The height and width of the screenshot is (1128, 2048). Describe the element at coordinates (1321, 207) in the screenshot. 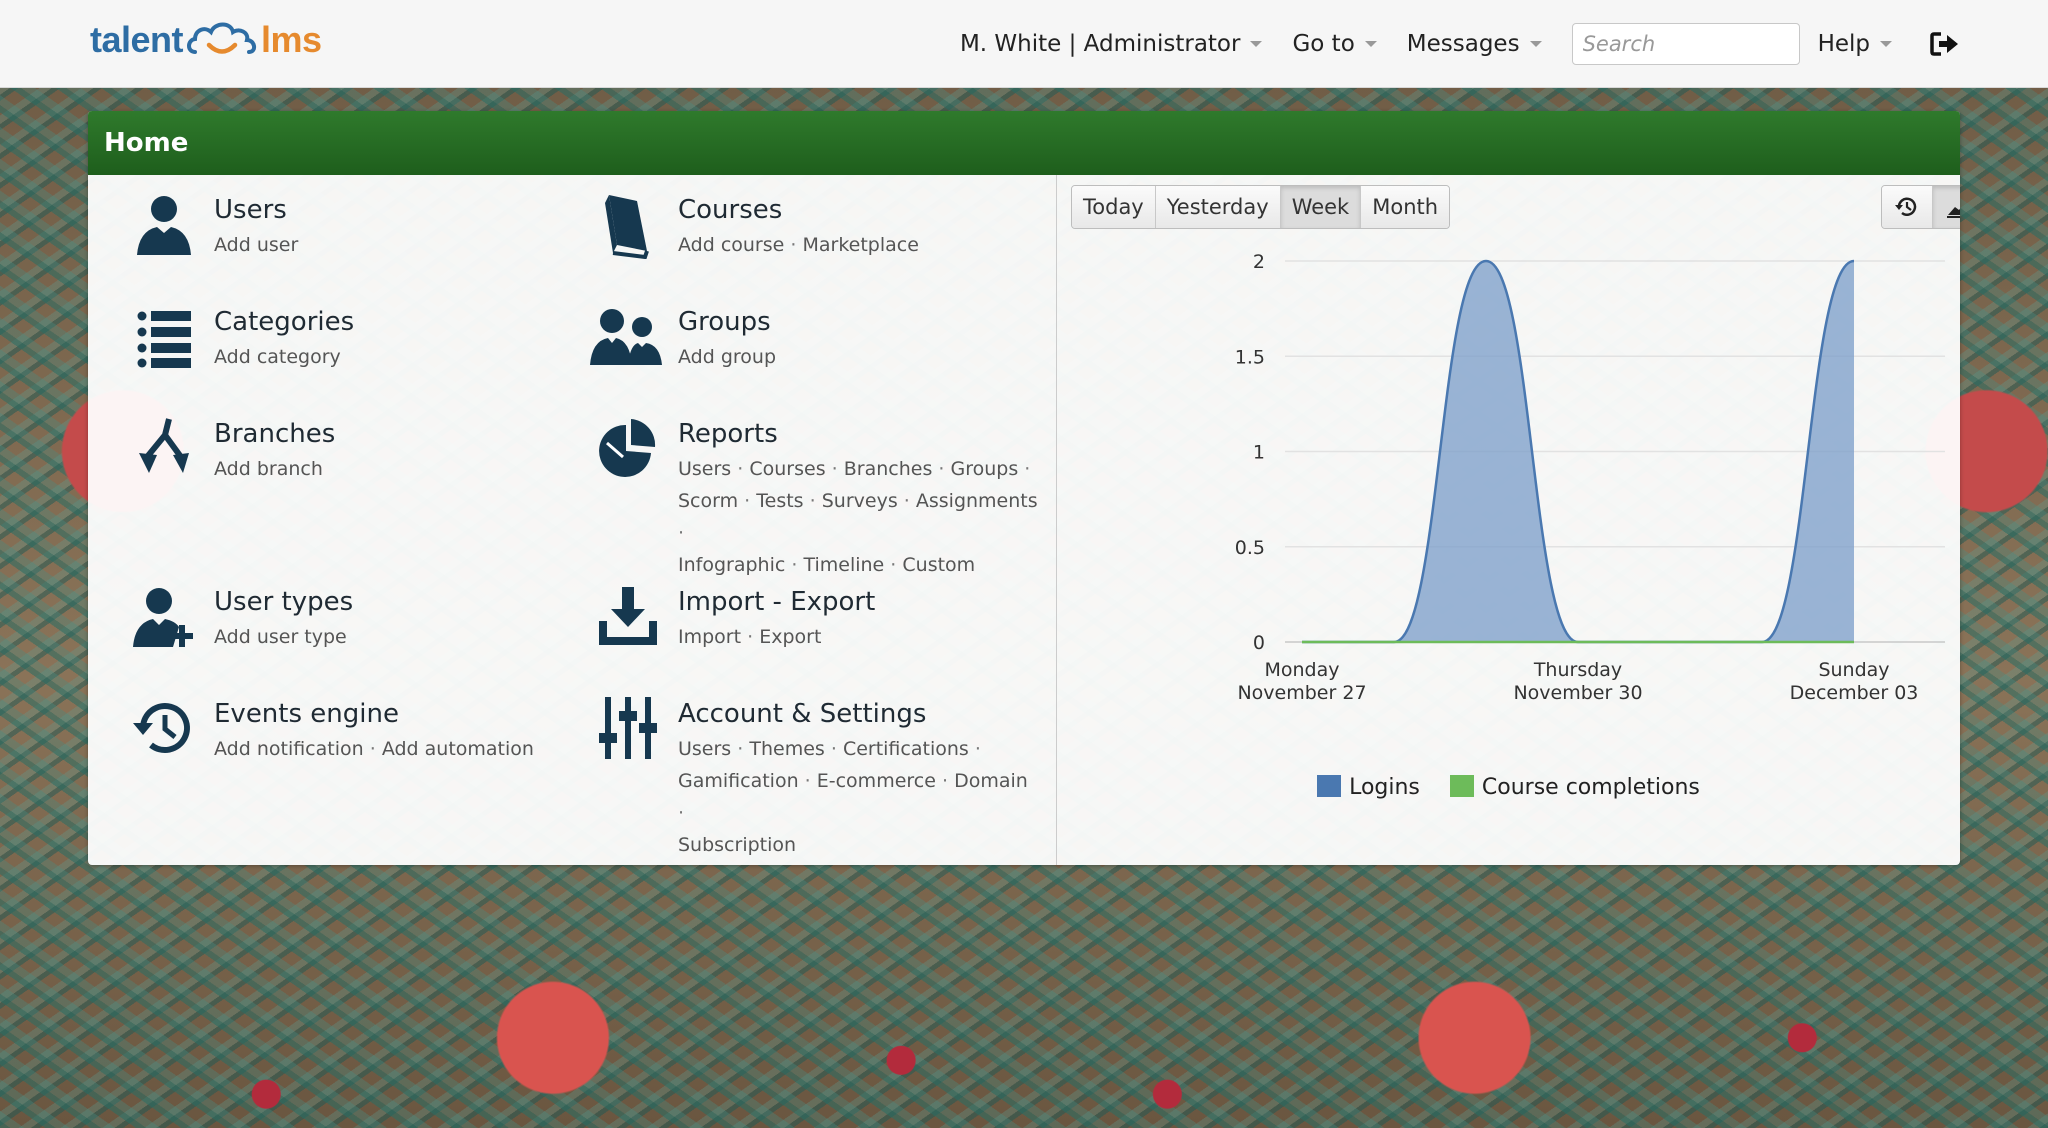

I see `tab-week: Week` at that location.